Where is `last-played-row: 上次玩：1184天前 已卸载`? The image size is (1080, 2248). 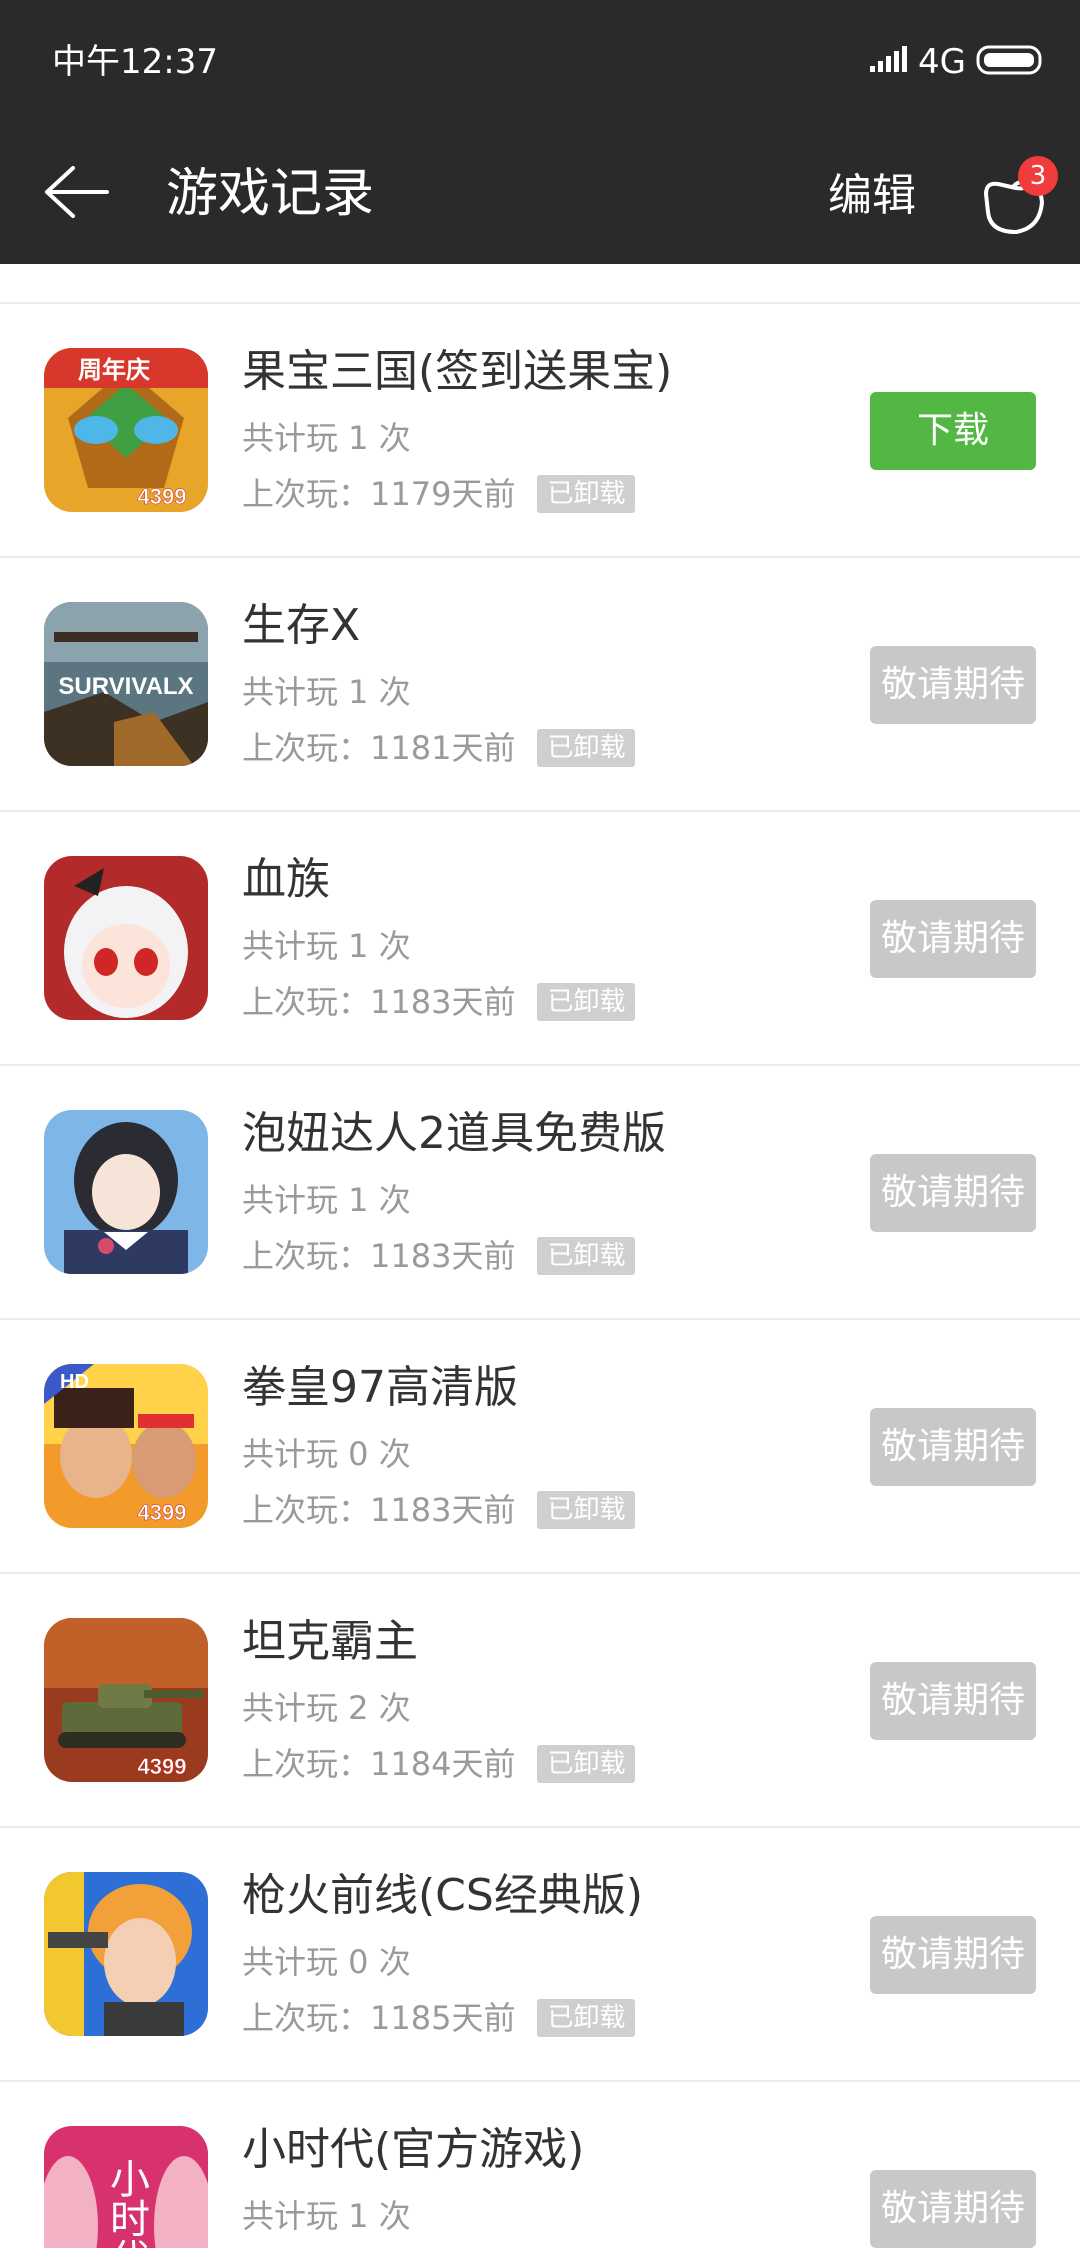
last-played-row: 上次玩：1184天前 已卸载 is located at coordinates (439, 1764).